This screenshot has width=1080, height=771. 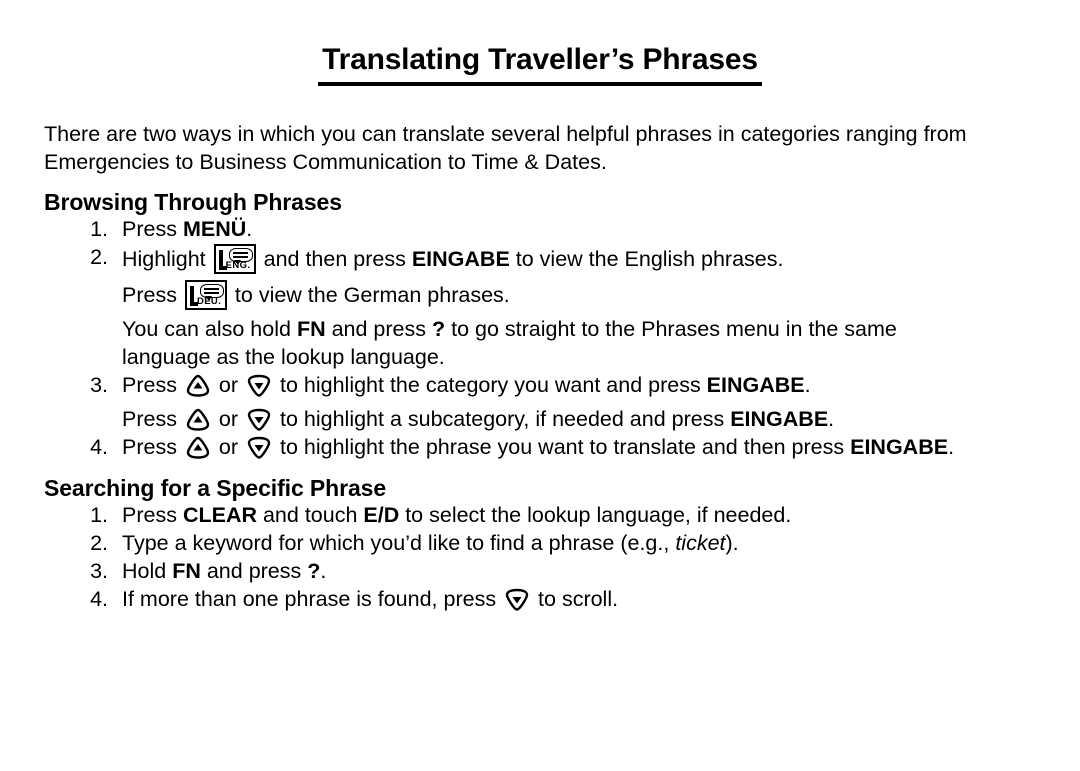 What do you see at coordinates (238, 266) in the screenshot?
I see `key-icon-label: ENG.` at bounding box center [238, 266].